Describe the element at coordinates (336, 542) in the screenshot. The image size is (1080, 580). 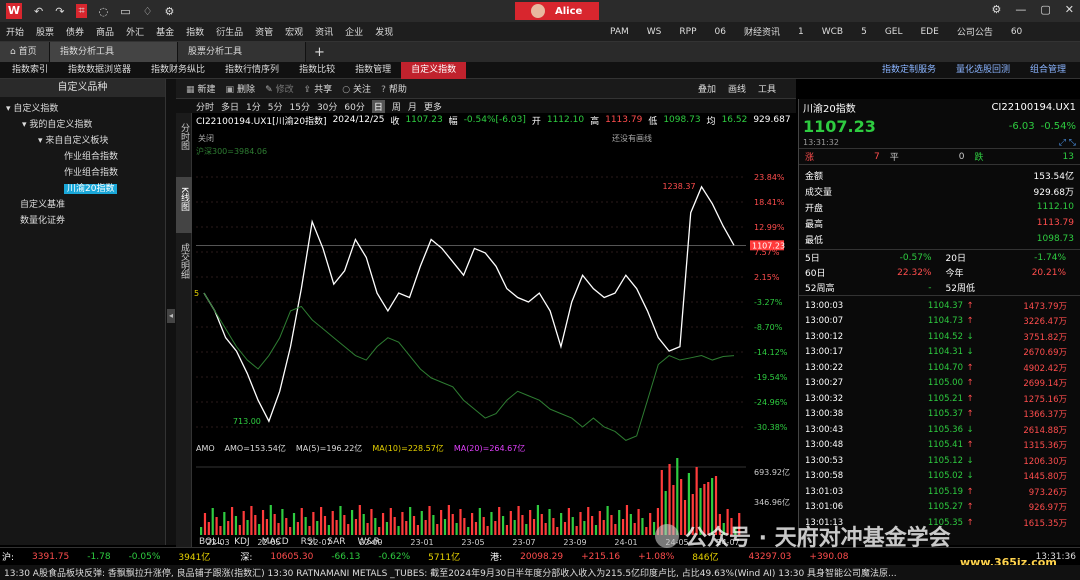
I see `indicator-tab: SAR` at that location.